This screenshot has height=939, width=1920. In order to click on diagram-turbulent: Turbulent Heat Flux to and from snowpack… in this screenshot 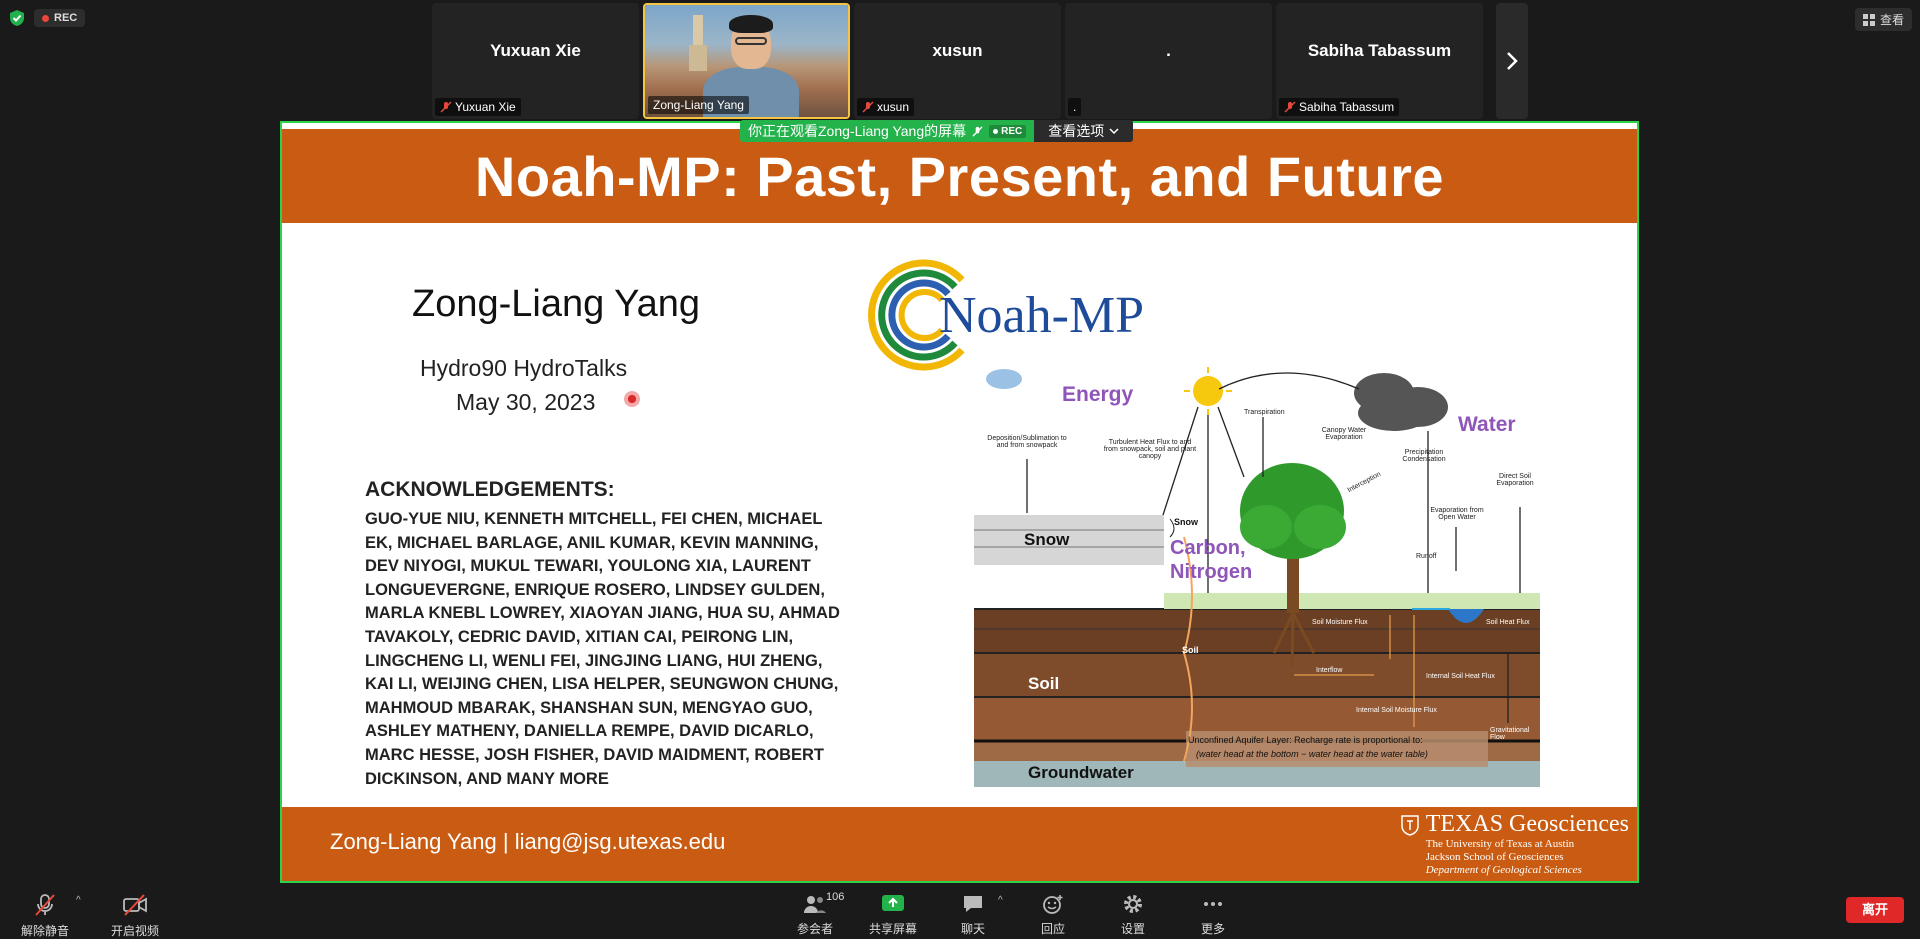, I will do `click(1150, 449)`.